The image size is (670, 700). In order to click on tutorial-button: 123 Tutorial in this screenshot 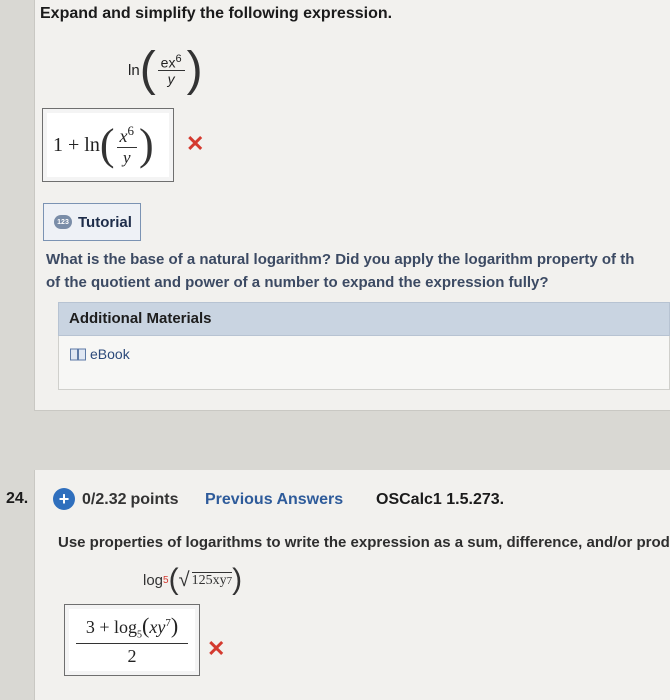, I will do `click(92, 222)`.